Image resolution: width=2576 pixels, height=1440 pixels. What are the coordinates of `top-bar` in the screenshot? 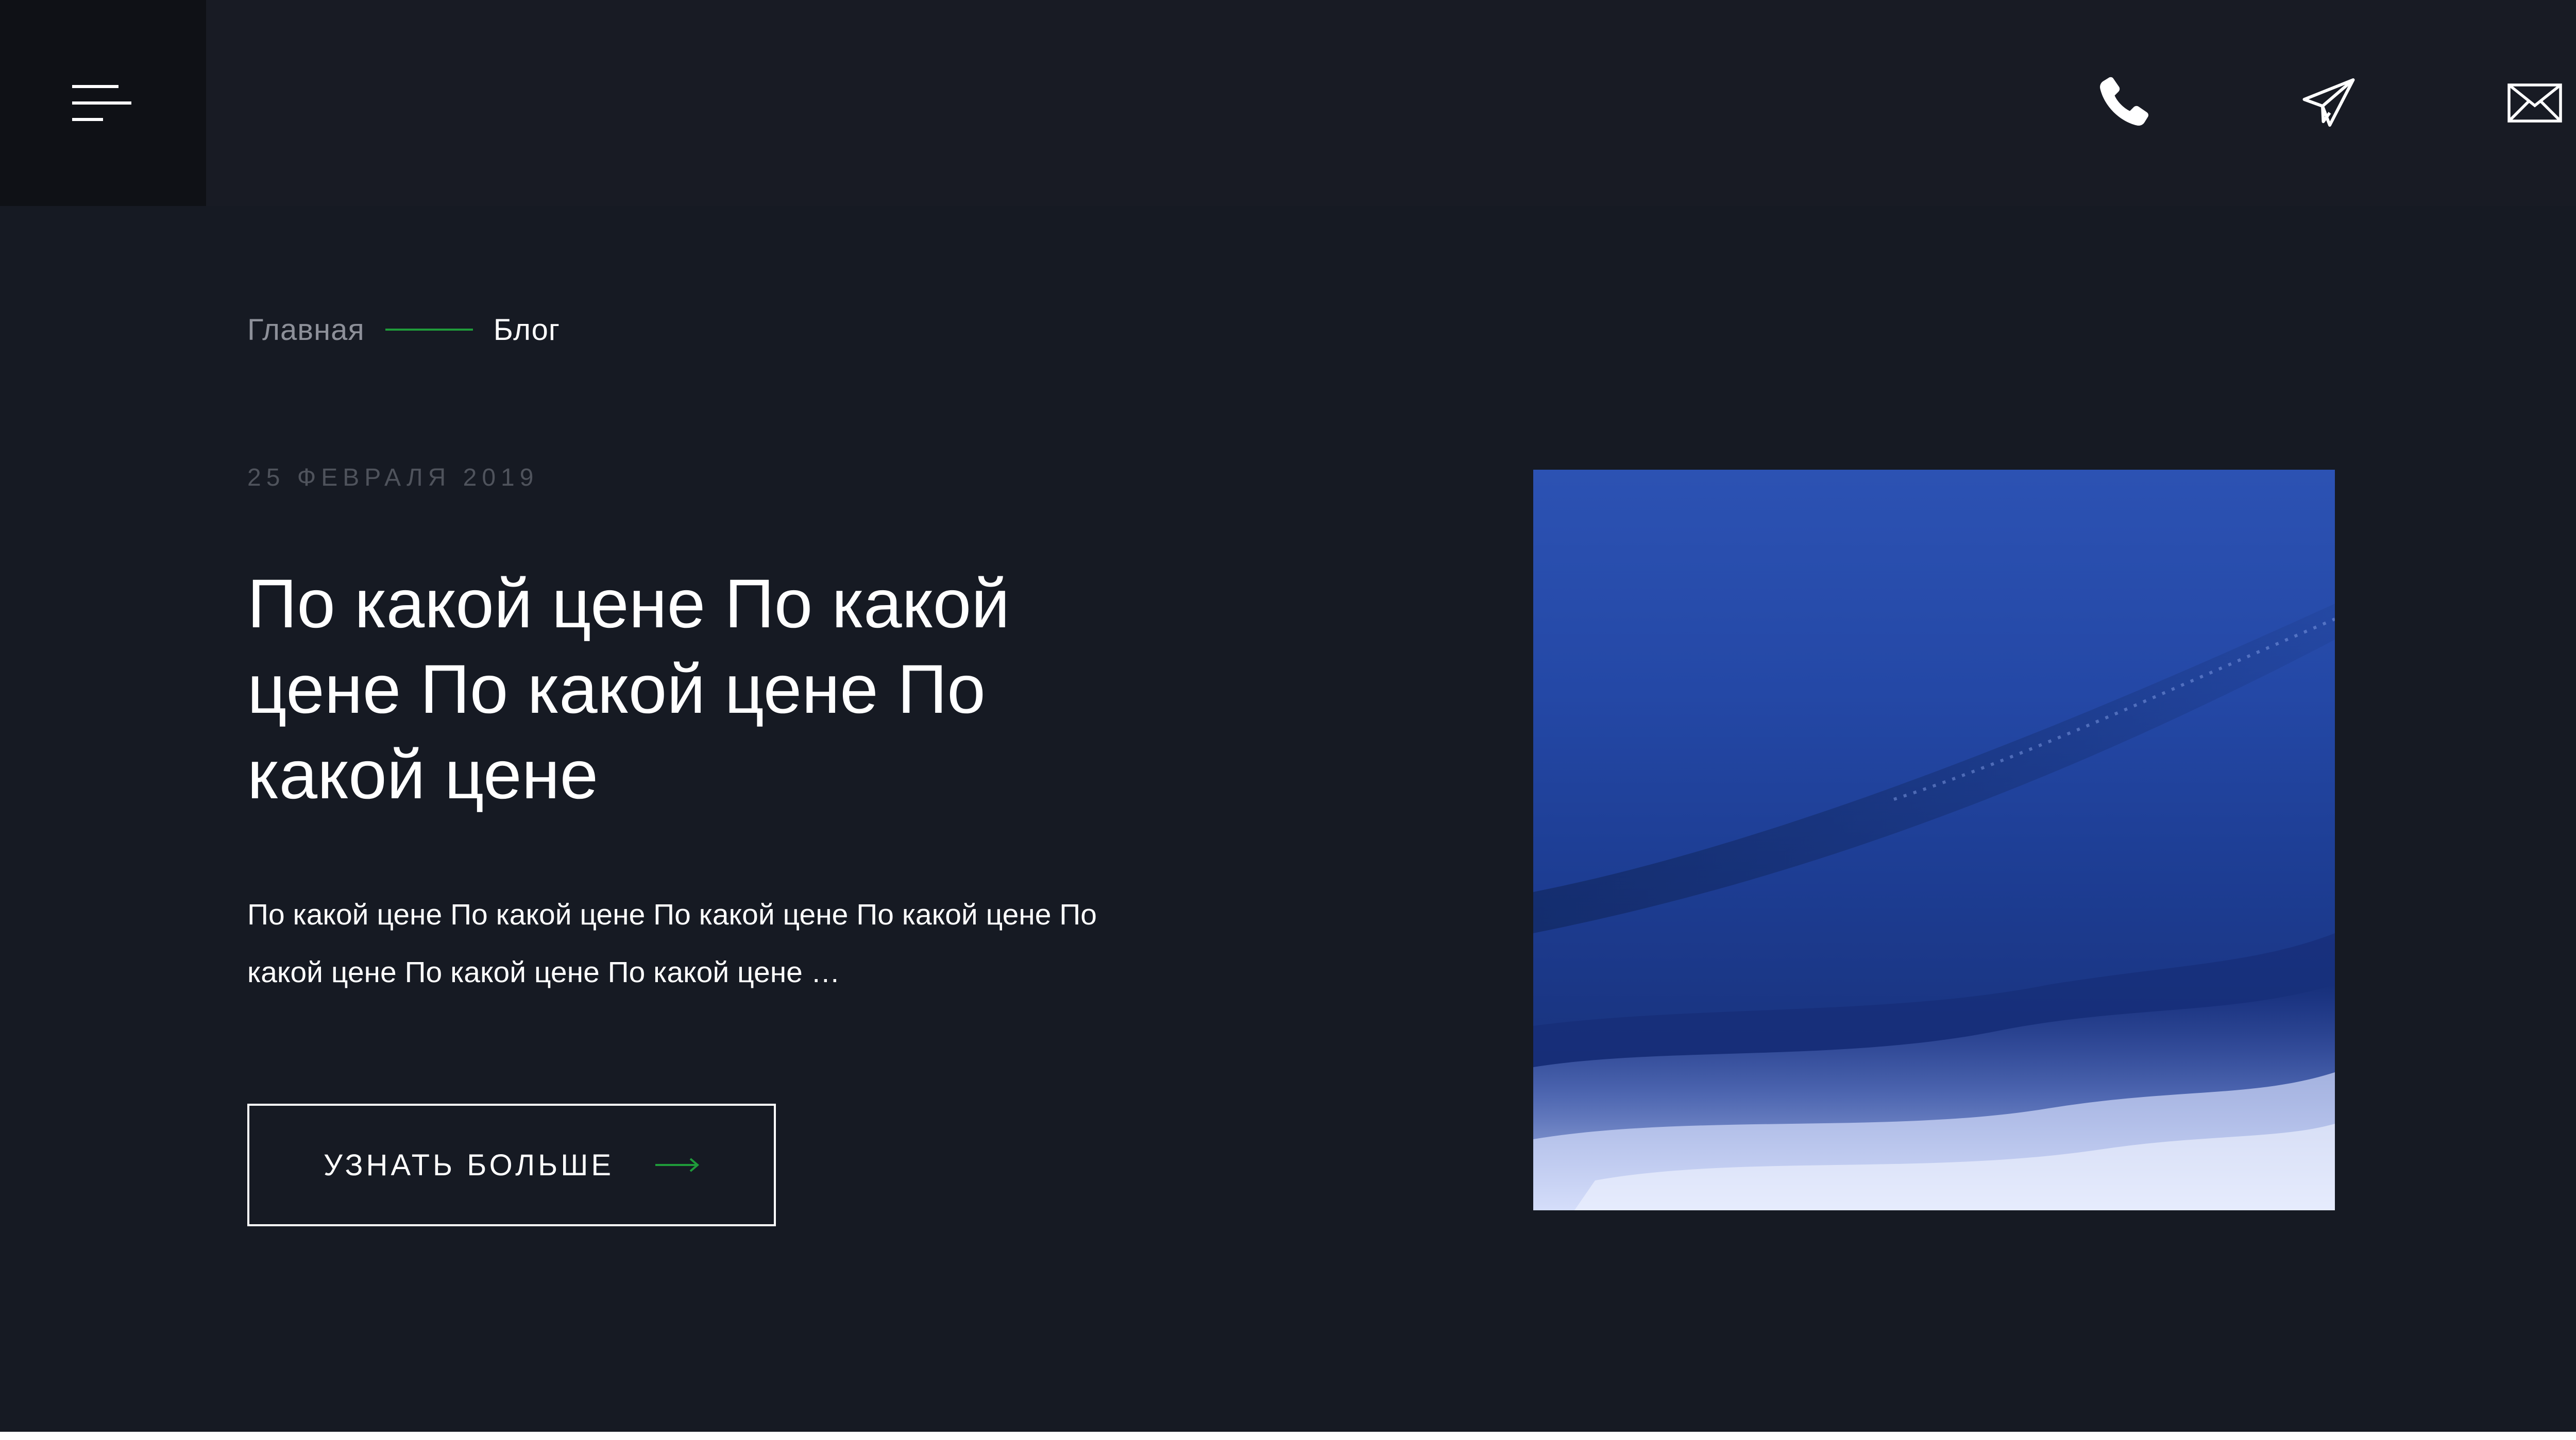 It's located at (1288, 103).